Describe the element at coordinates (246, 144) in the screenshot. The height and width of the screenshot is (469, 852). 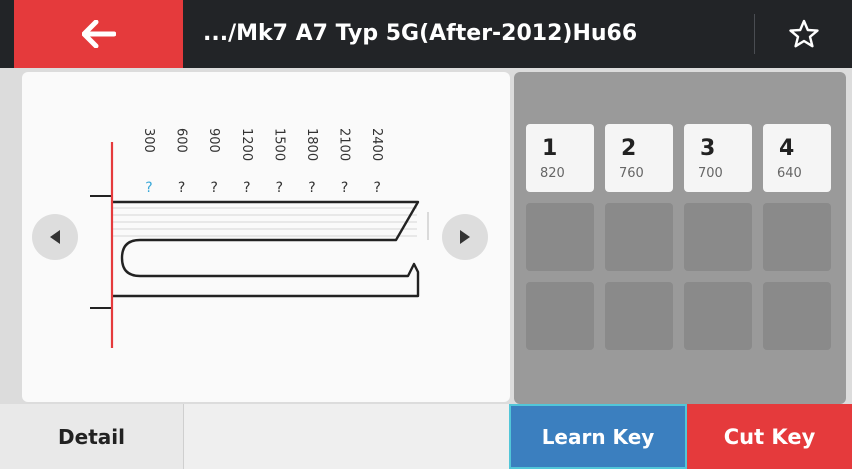
I see `depth-label: 1200` at that location.